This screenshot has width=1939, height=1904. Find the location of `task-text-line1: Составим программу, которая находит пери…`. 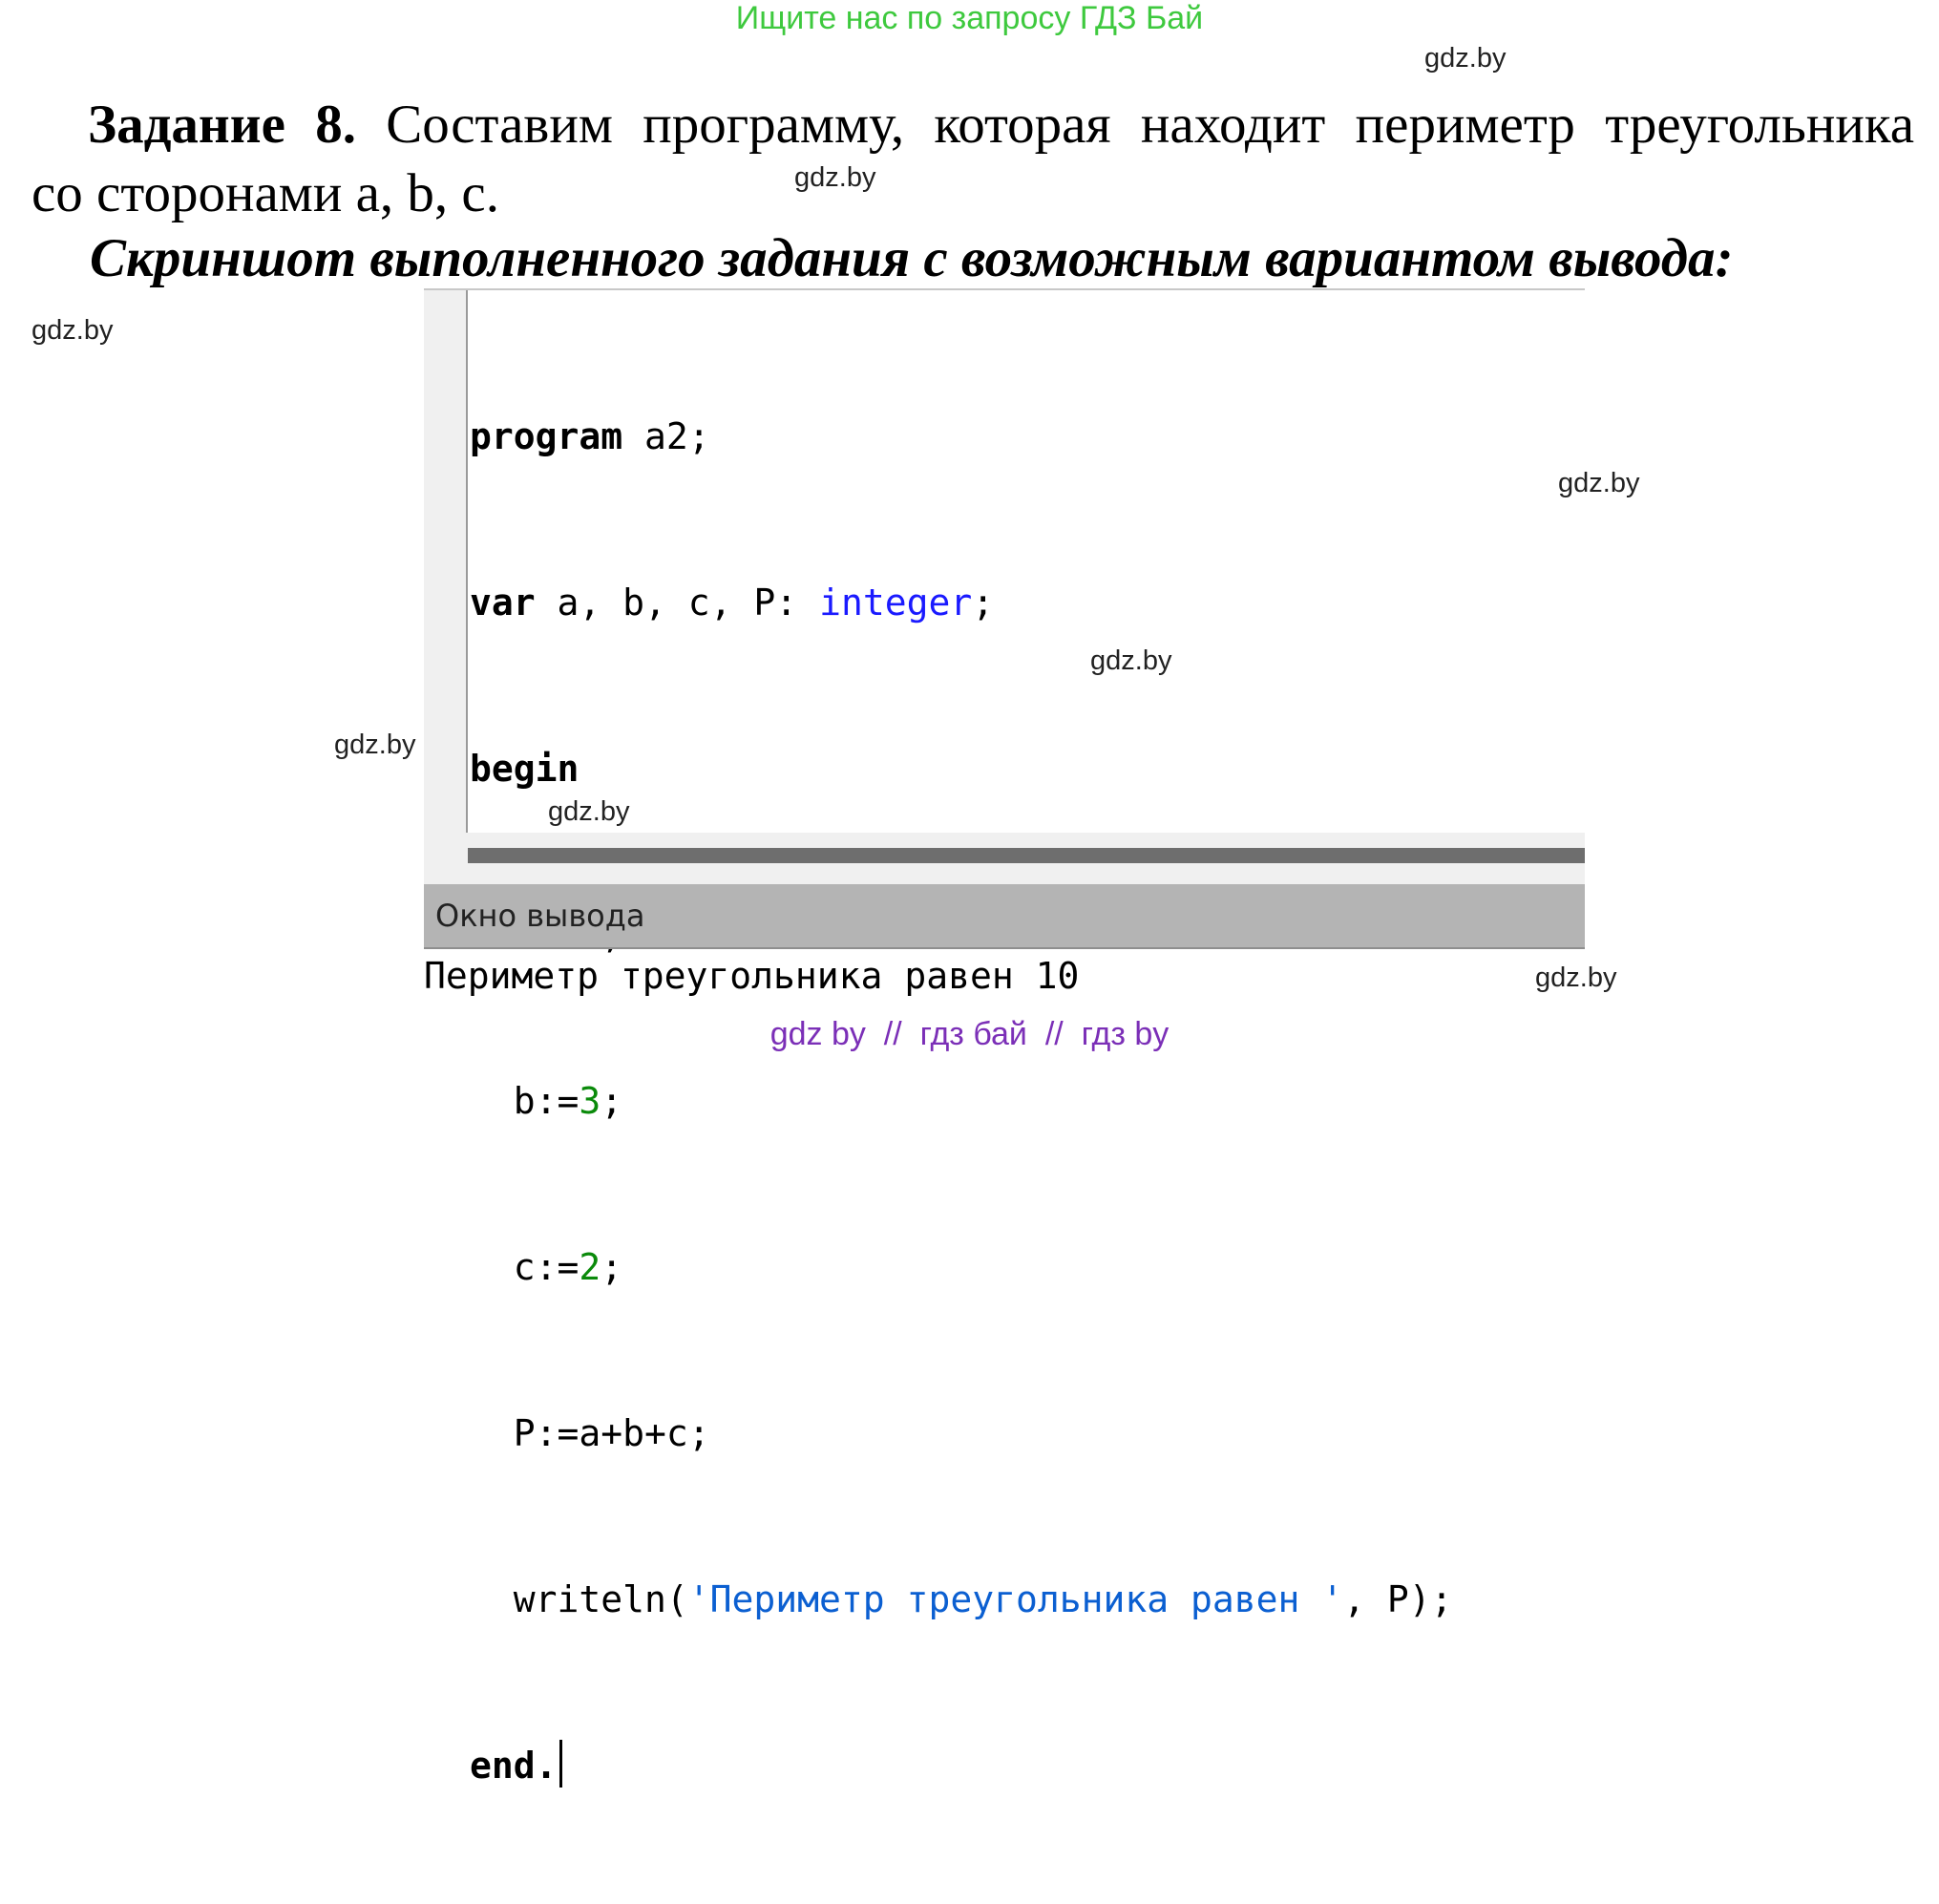

task-text-line1: Составим программу, которая находит пери… is located at coordinates (1150, 125).